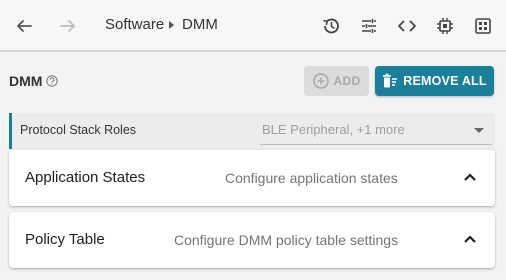  What do you see at coordinates (200, 24) in the screenshot?
I see `breadcrumb-dmm: DMM` at bounding box center [200, 24].